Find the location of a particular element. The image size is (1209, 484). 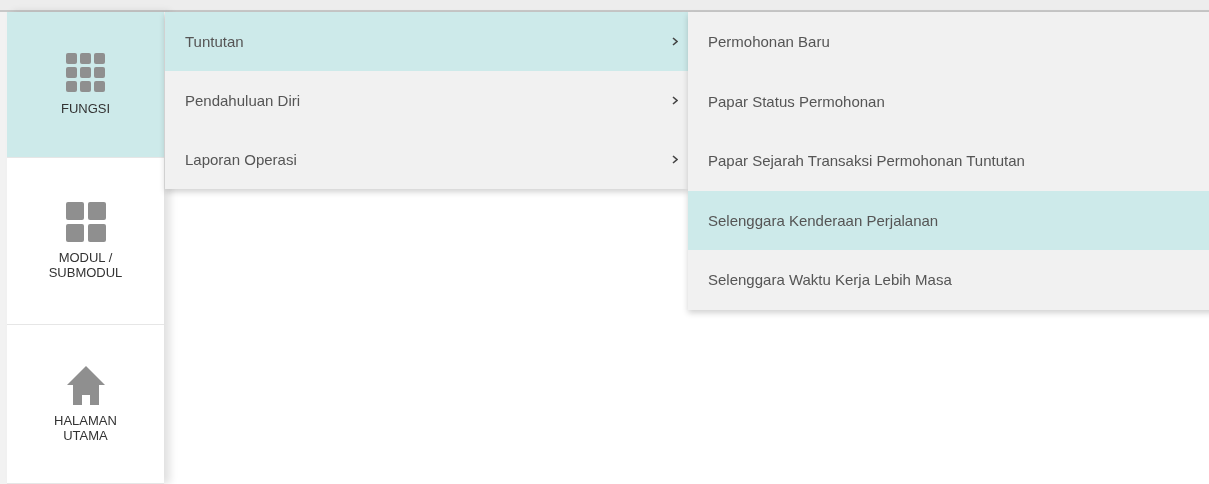

sidebar-item: HALAMAN UTAMA is located at coordinates (85, 404).